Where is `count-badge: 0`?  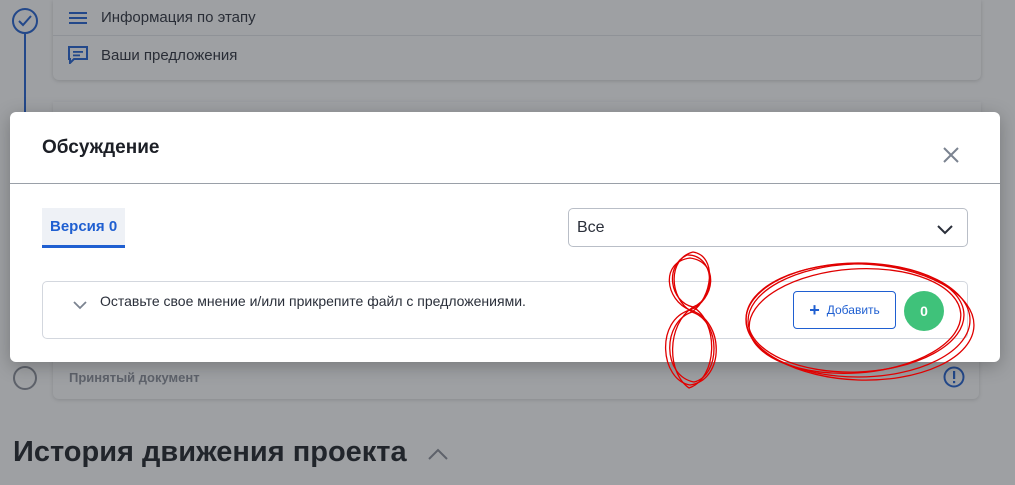
count-badge: 0 is located at coordinates (924, 311).